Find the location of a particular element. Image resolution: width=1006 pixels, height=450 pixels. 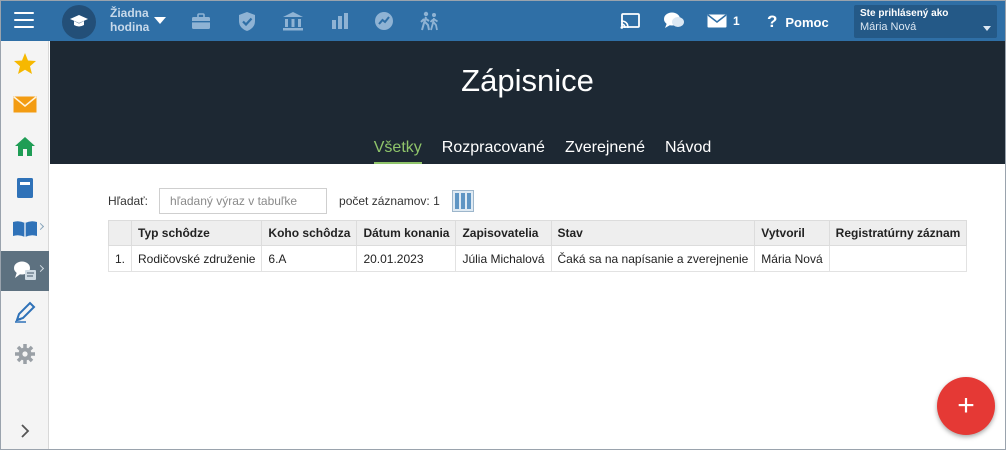

chat-icon is located at coordinates (674, 21).